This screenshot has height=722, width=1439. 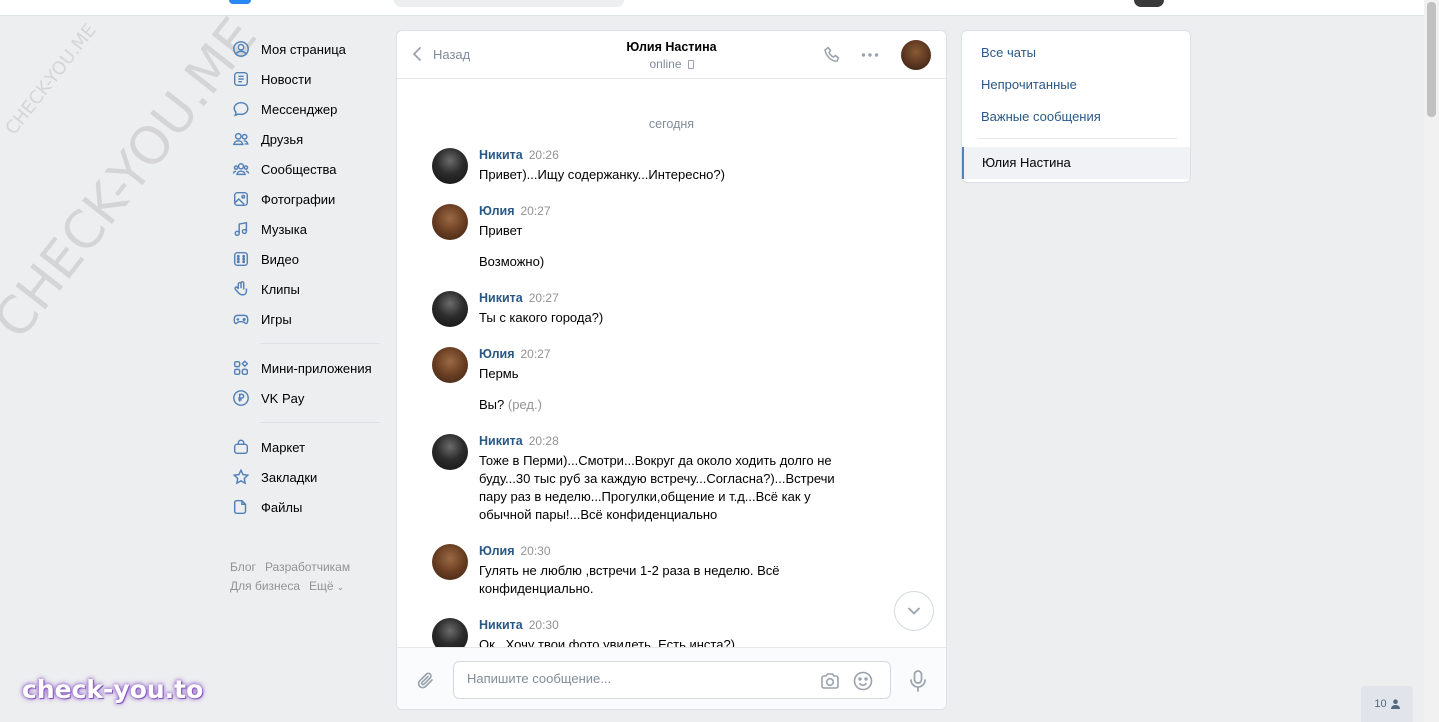 I want to click on message-input-box, so click(x=672, y=680).